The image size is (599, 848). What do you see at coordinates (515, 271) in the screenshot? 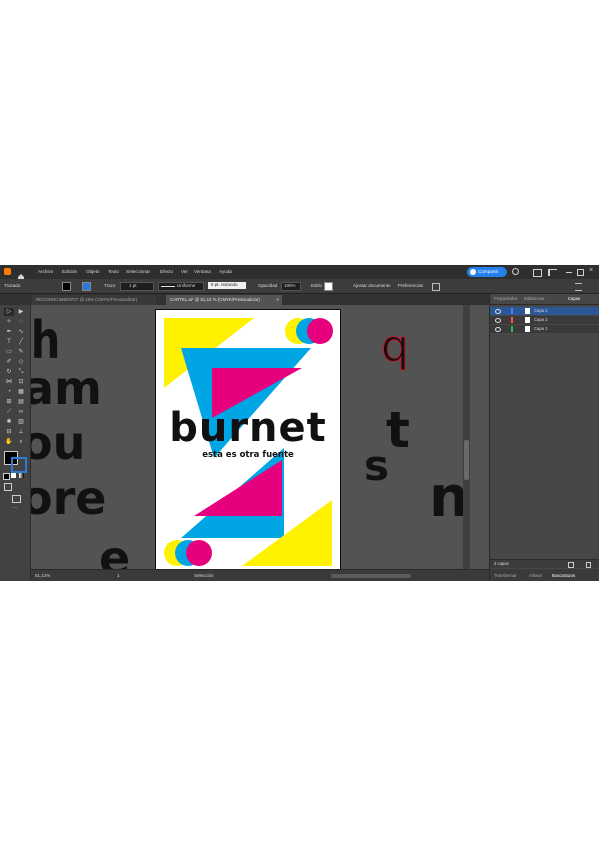
I see `search-icon` at bounding box center [515, 271].